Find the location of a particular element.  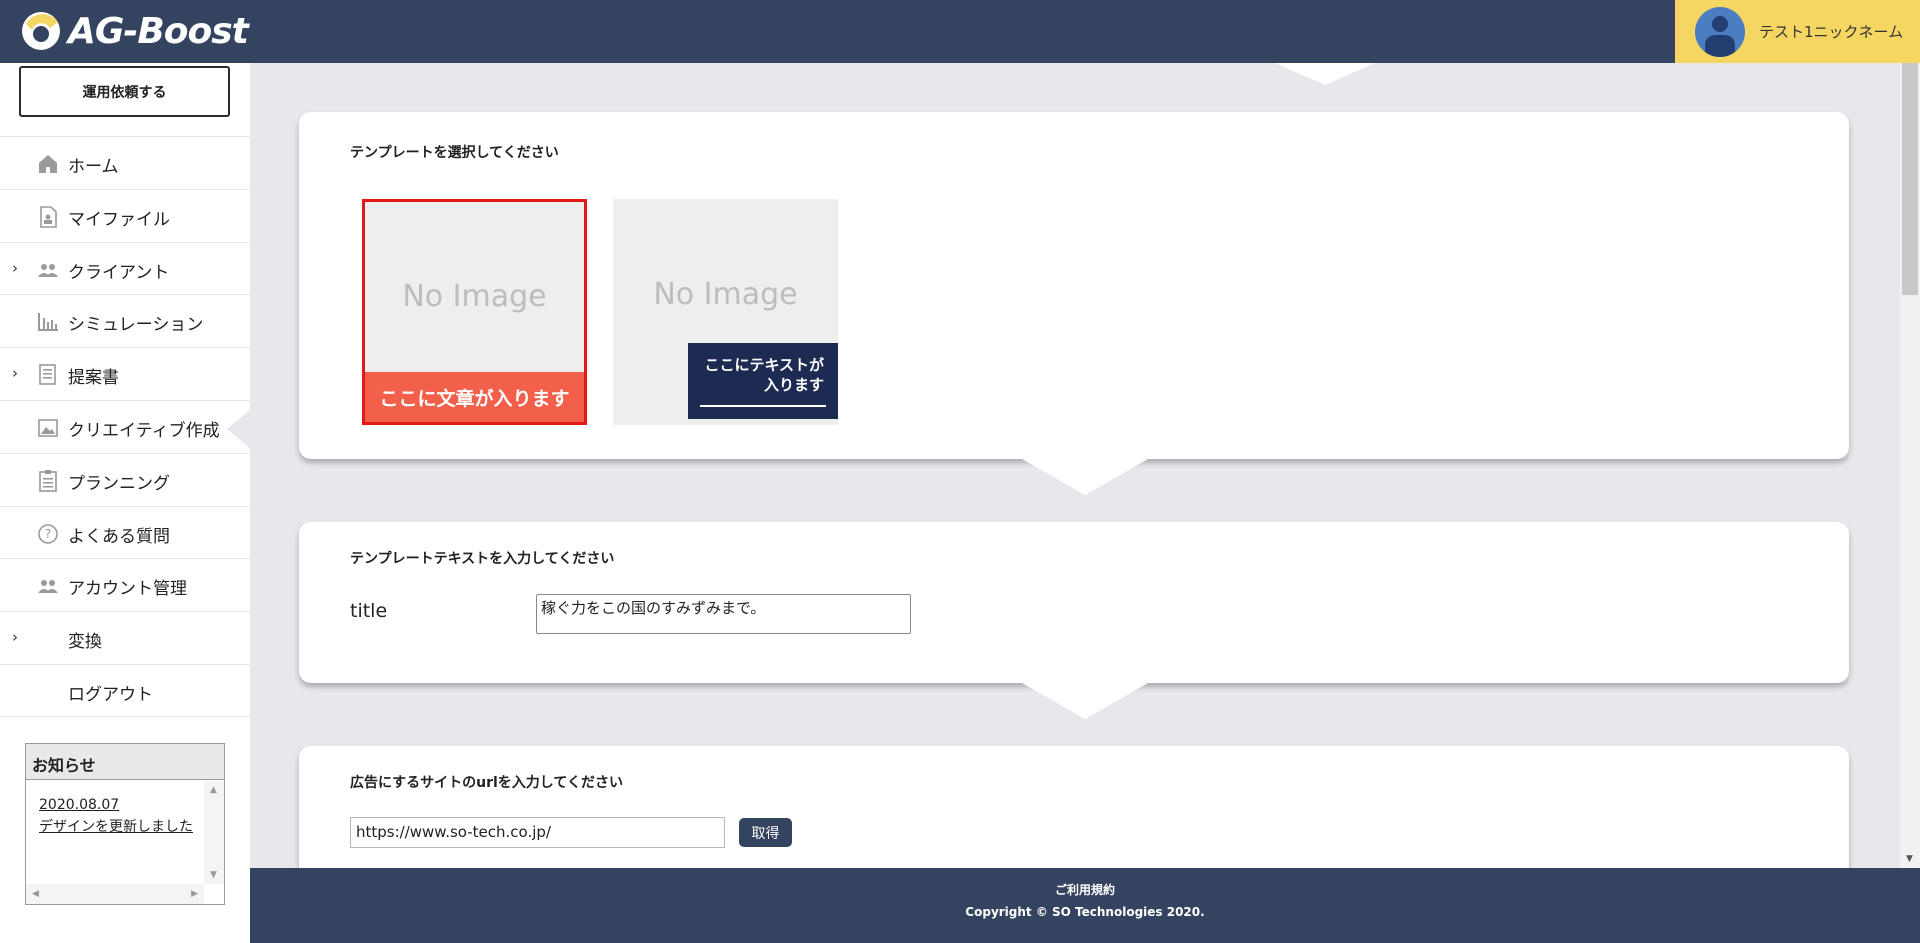

banner-line-2: 入ります is located at coordinates (793, 385).